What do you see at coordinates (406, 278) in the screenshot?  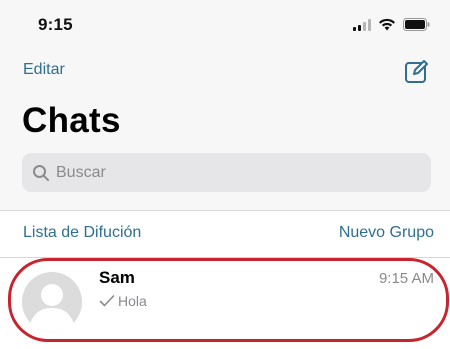 I see `chat-timestamp: 9:15 AM` at bounding box center [406, 278].